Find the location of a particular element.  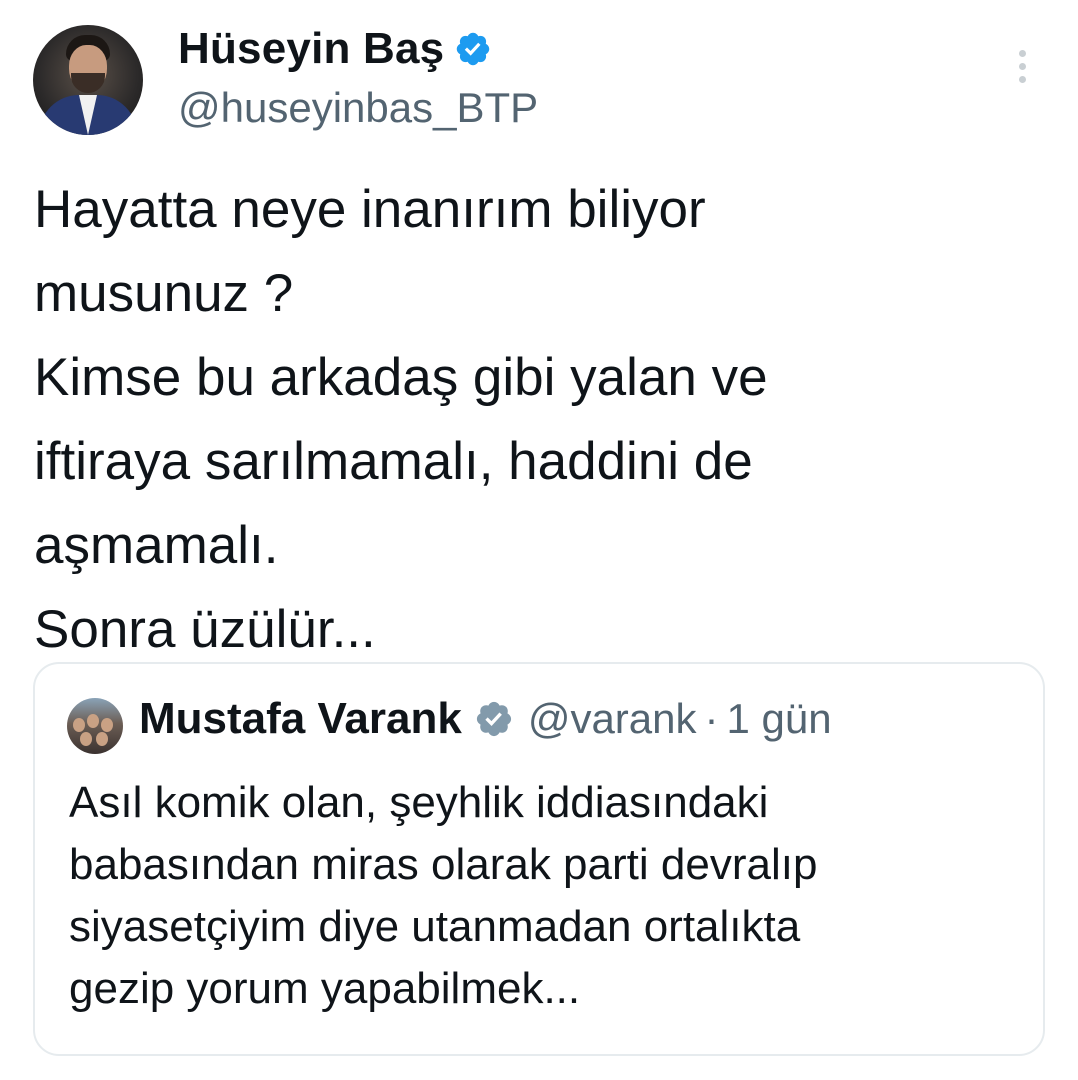

author-avatar is located at coordinates (88, 80).